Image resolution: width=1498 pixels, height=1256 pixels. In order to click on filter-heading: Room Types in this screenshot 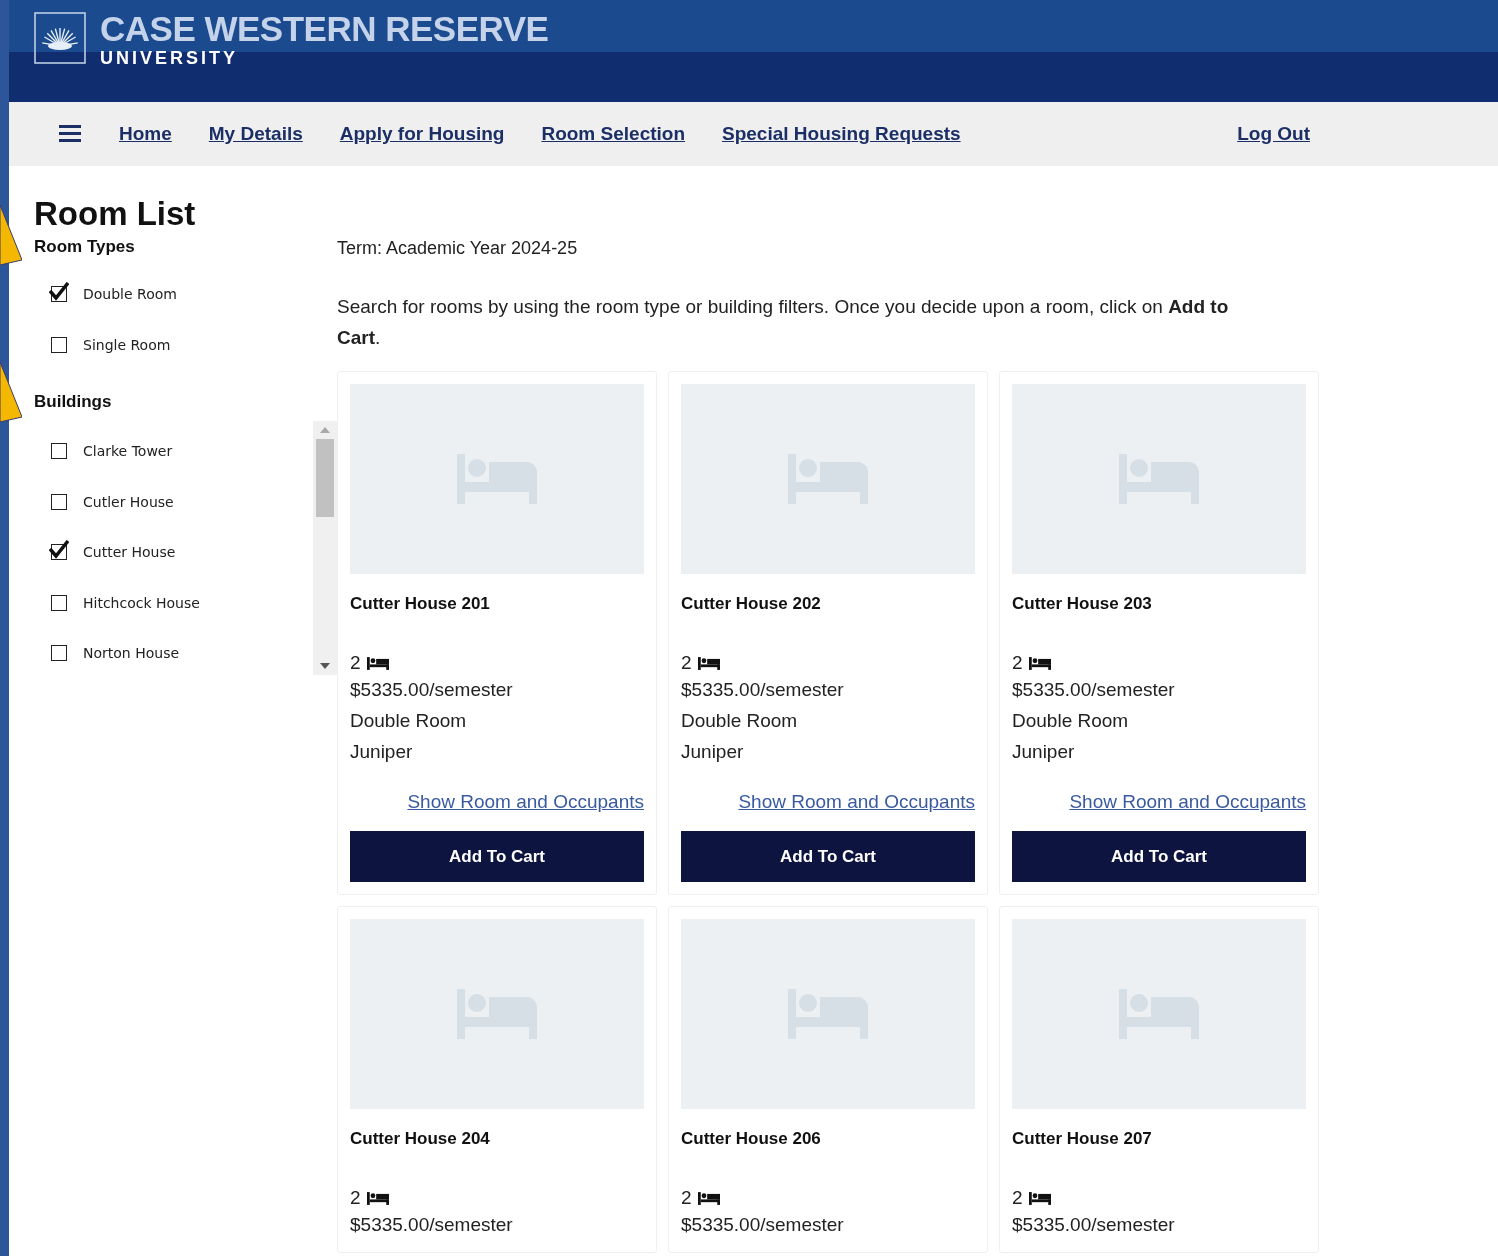, I will do `click(85, 247)`.